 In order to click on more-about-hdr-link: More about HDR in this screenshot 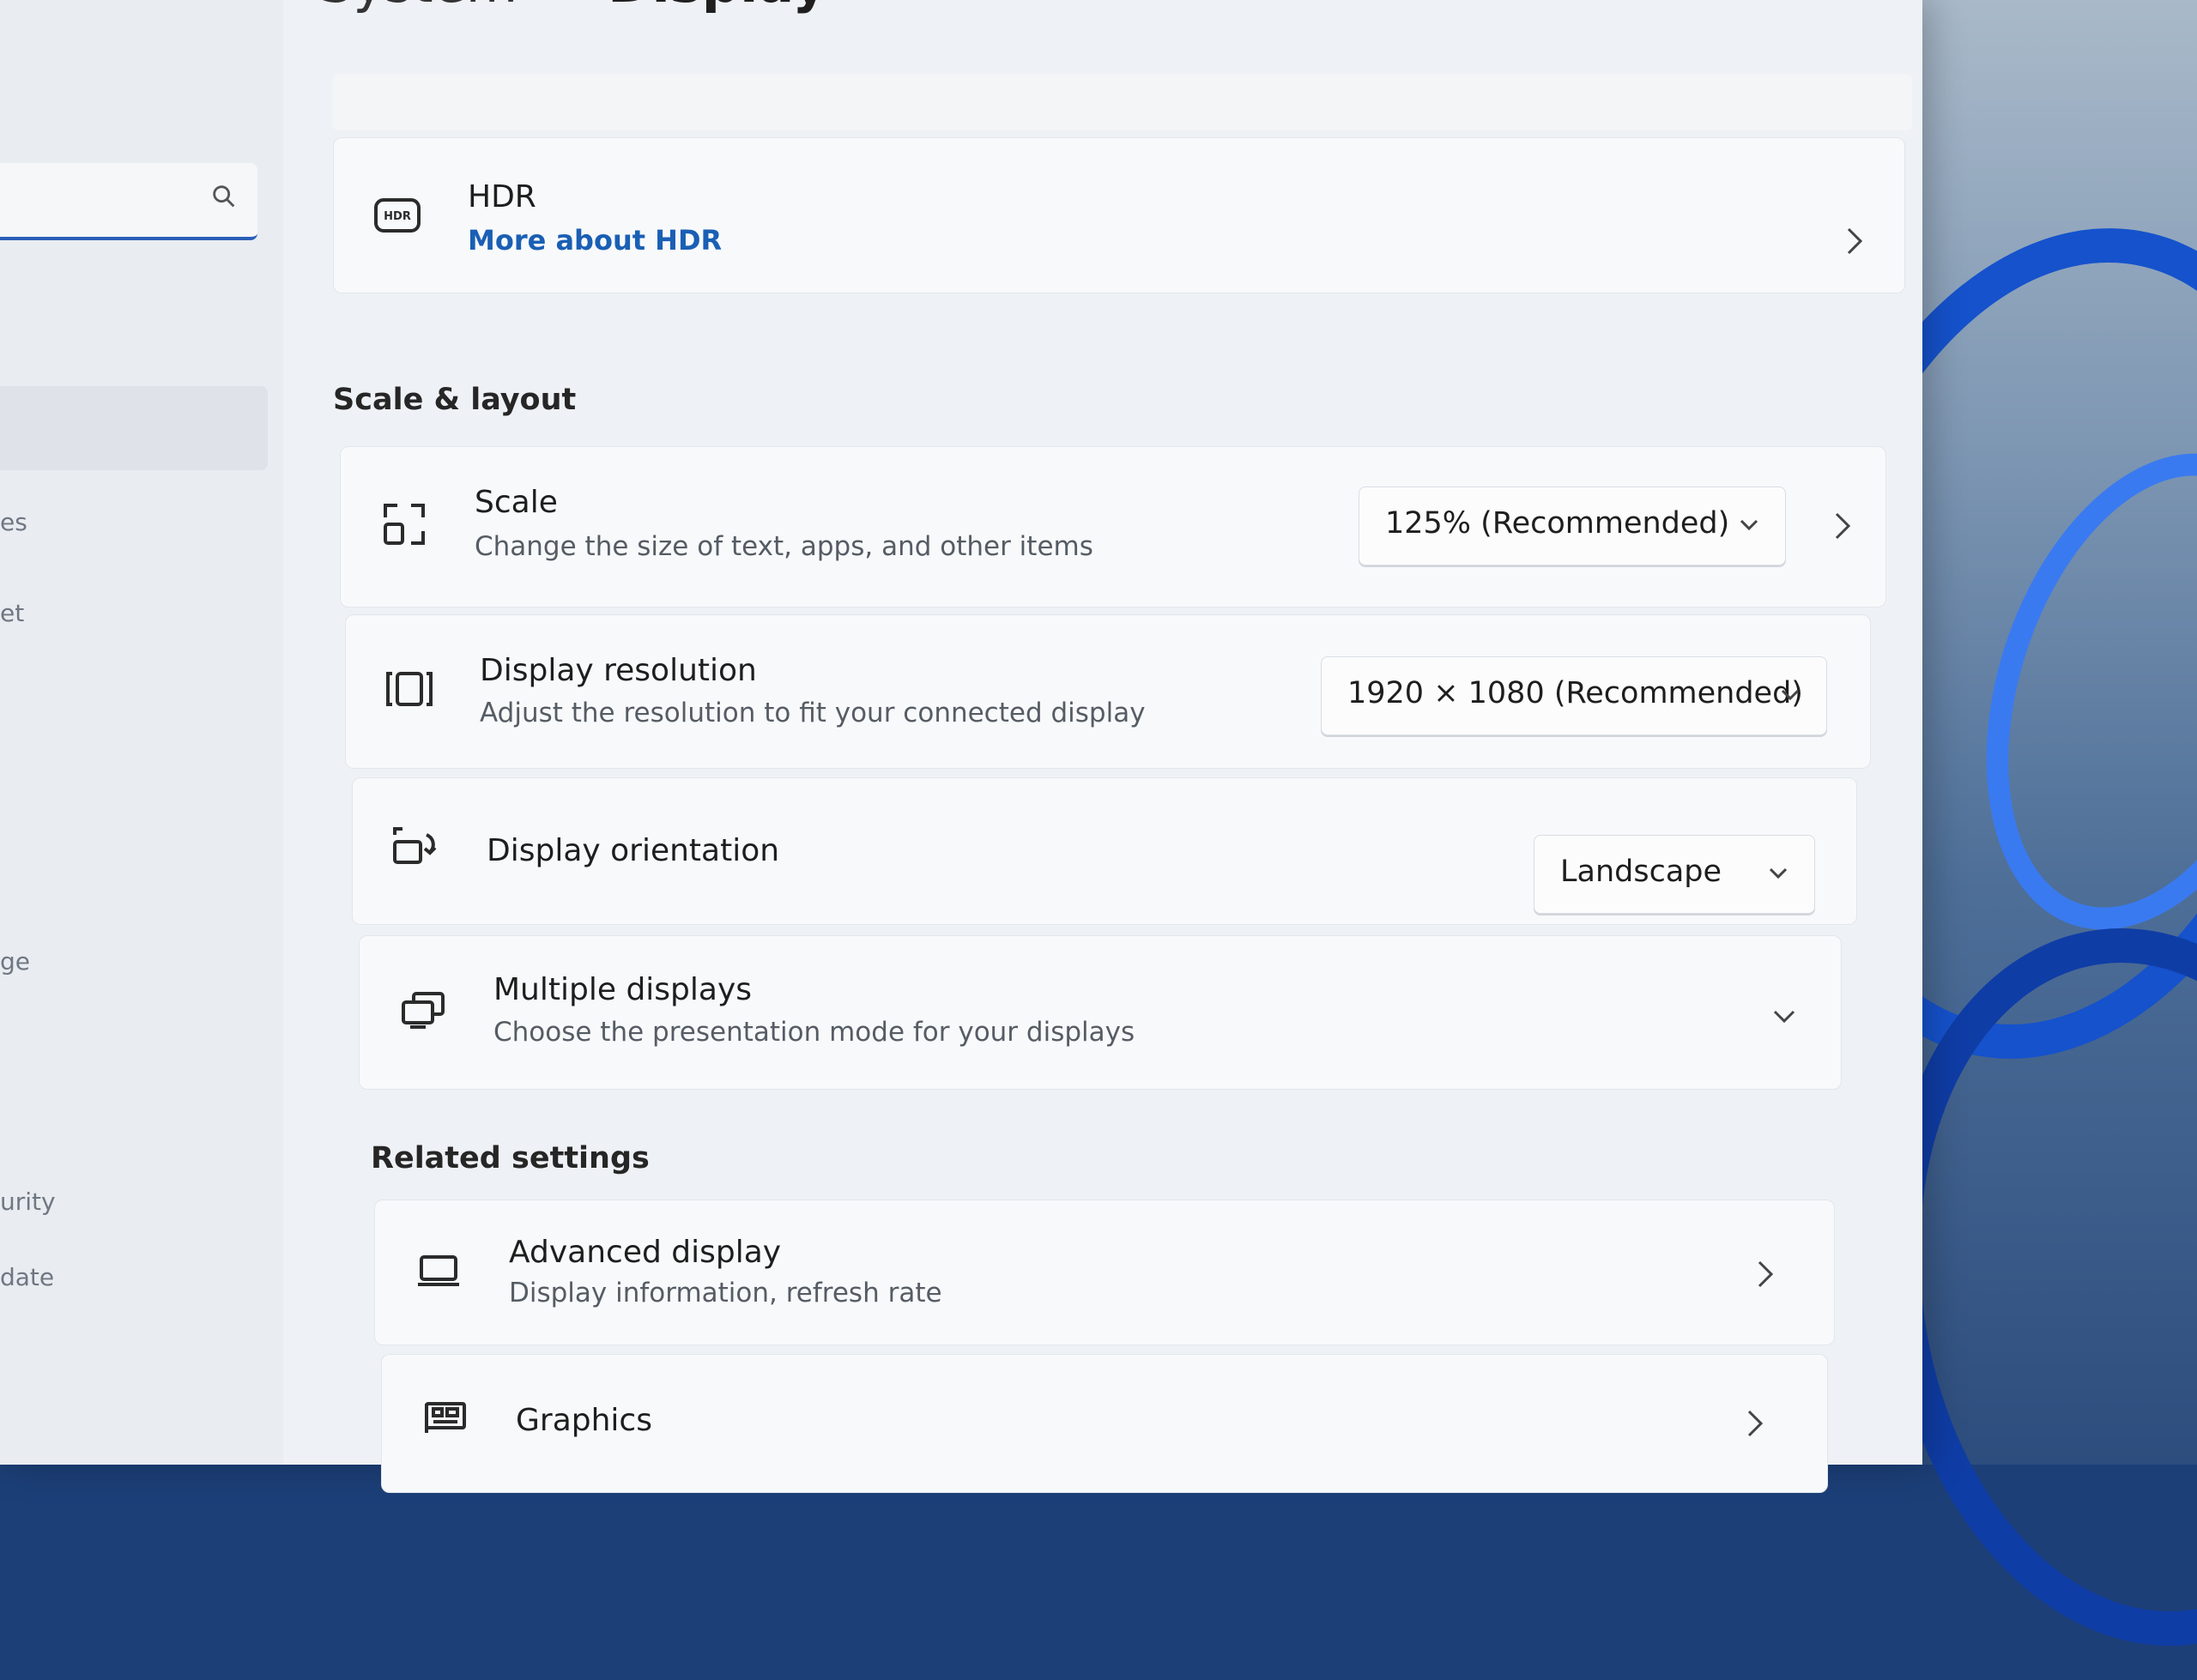, I will do `click(595, 240)`.